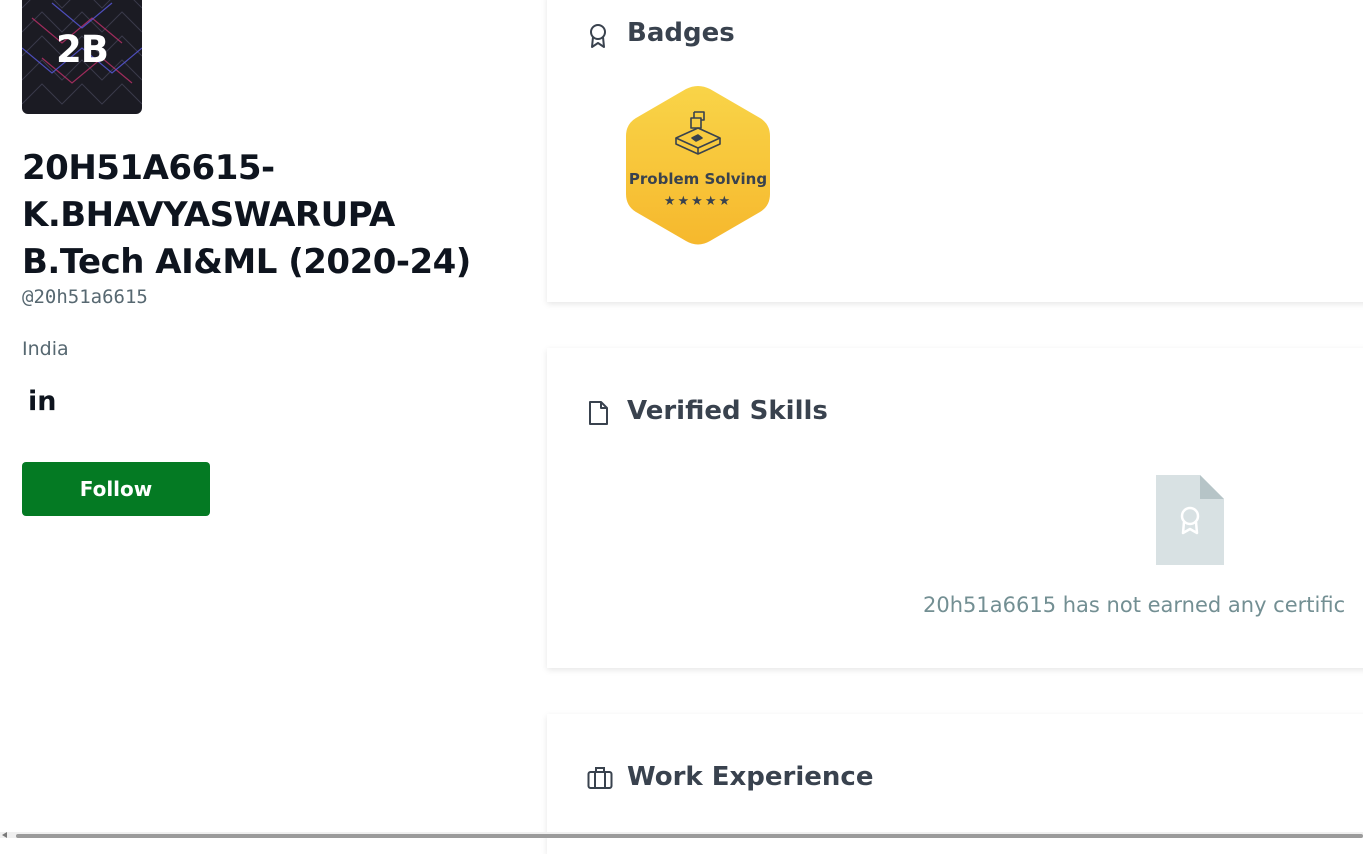  Describe the element at coordinates (681, 33) in the screenshot. I see `badges-title: Badges` at that location.